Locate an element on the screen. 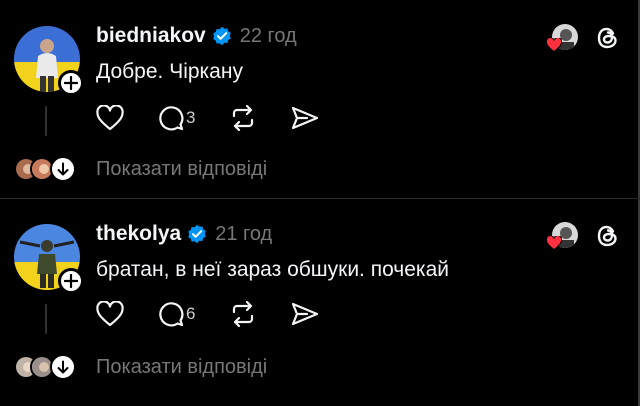  repost-arrows-icon is located at coordinates (243, 314).